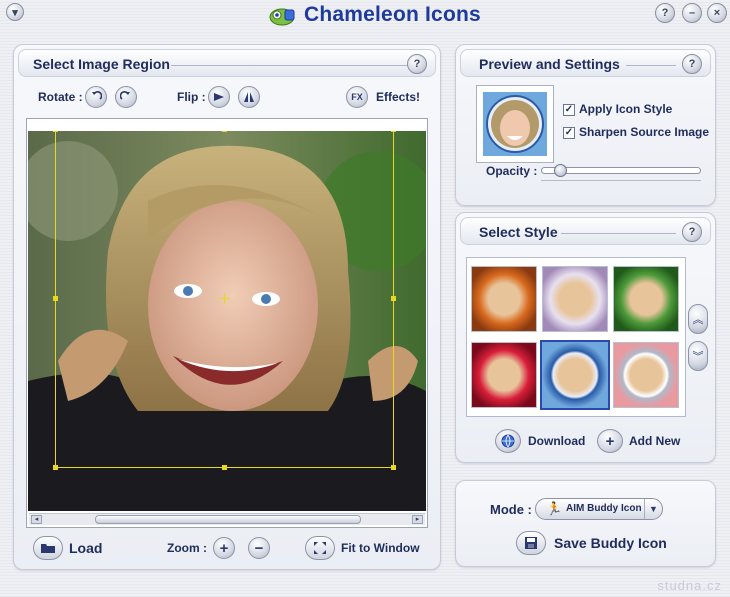  What do you see at coordinates (692, 13) in the screenshot?
I see `minimize-icon: –` at bounding box center [692, 13].